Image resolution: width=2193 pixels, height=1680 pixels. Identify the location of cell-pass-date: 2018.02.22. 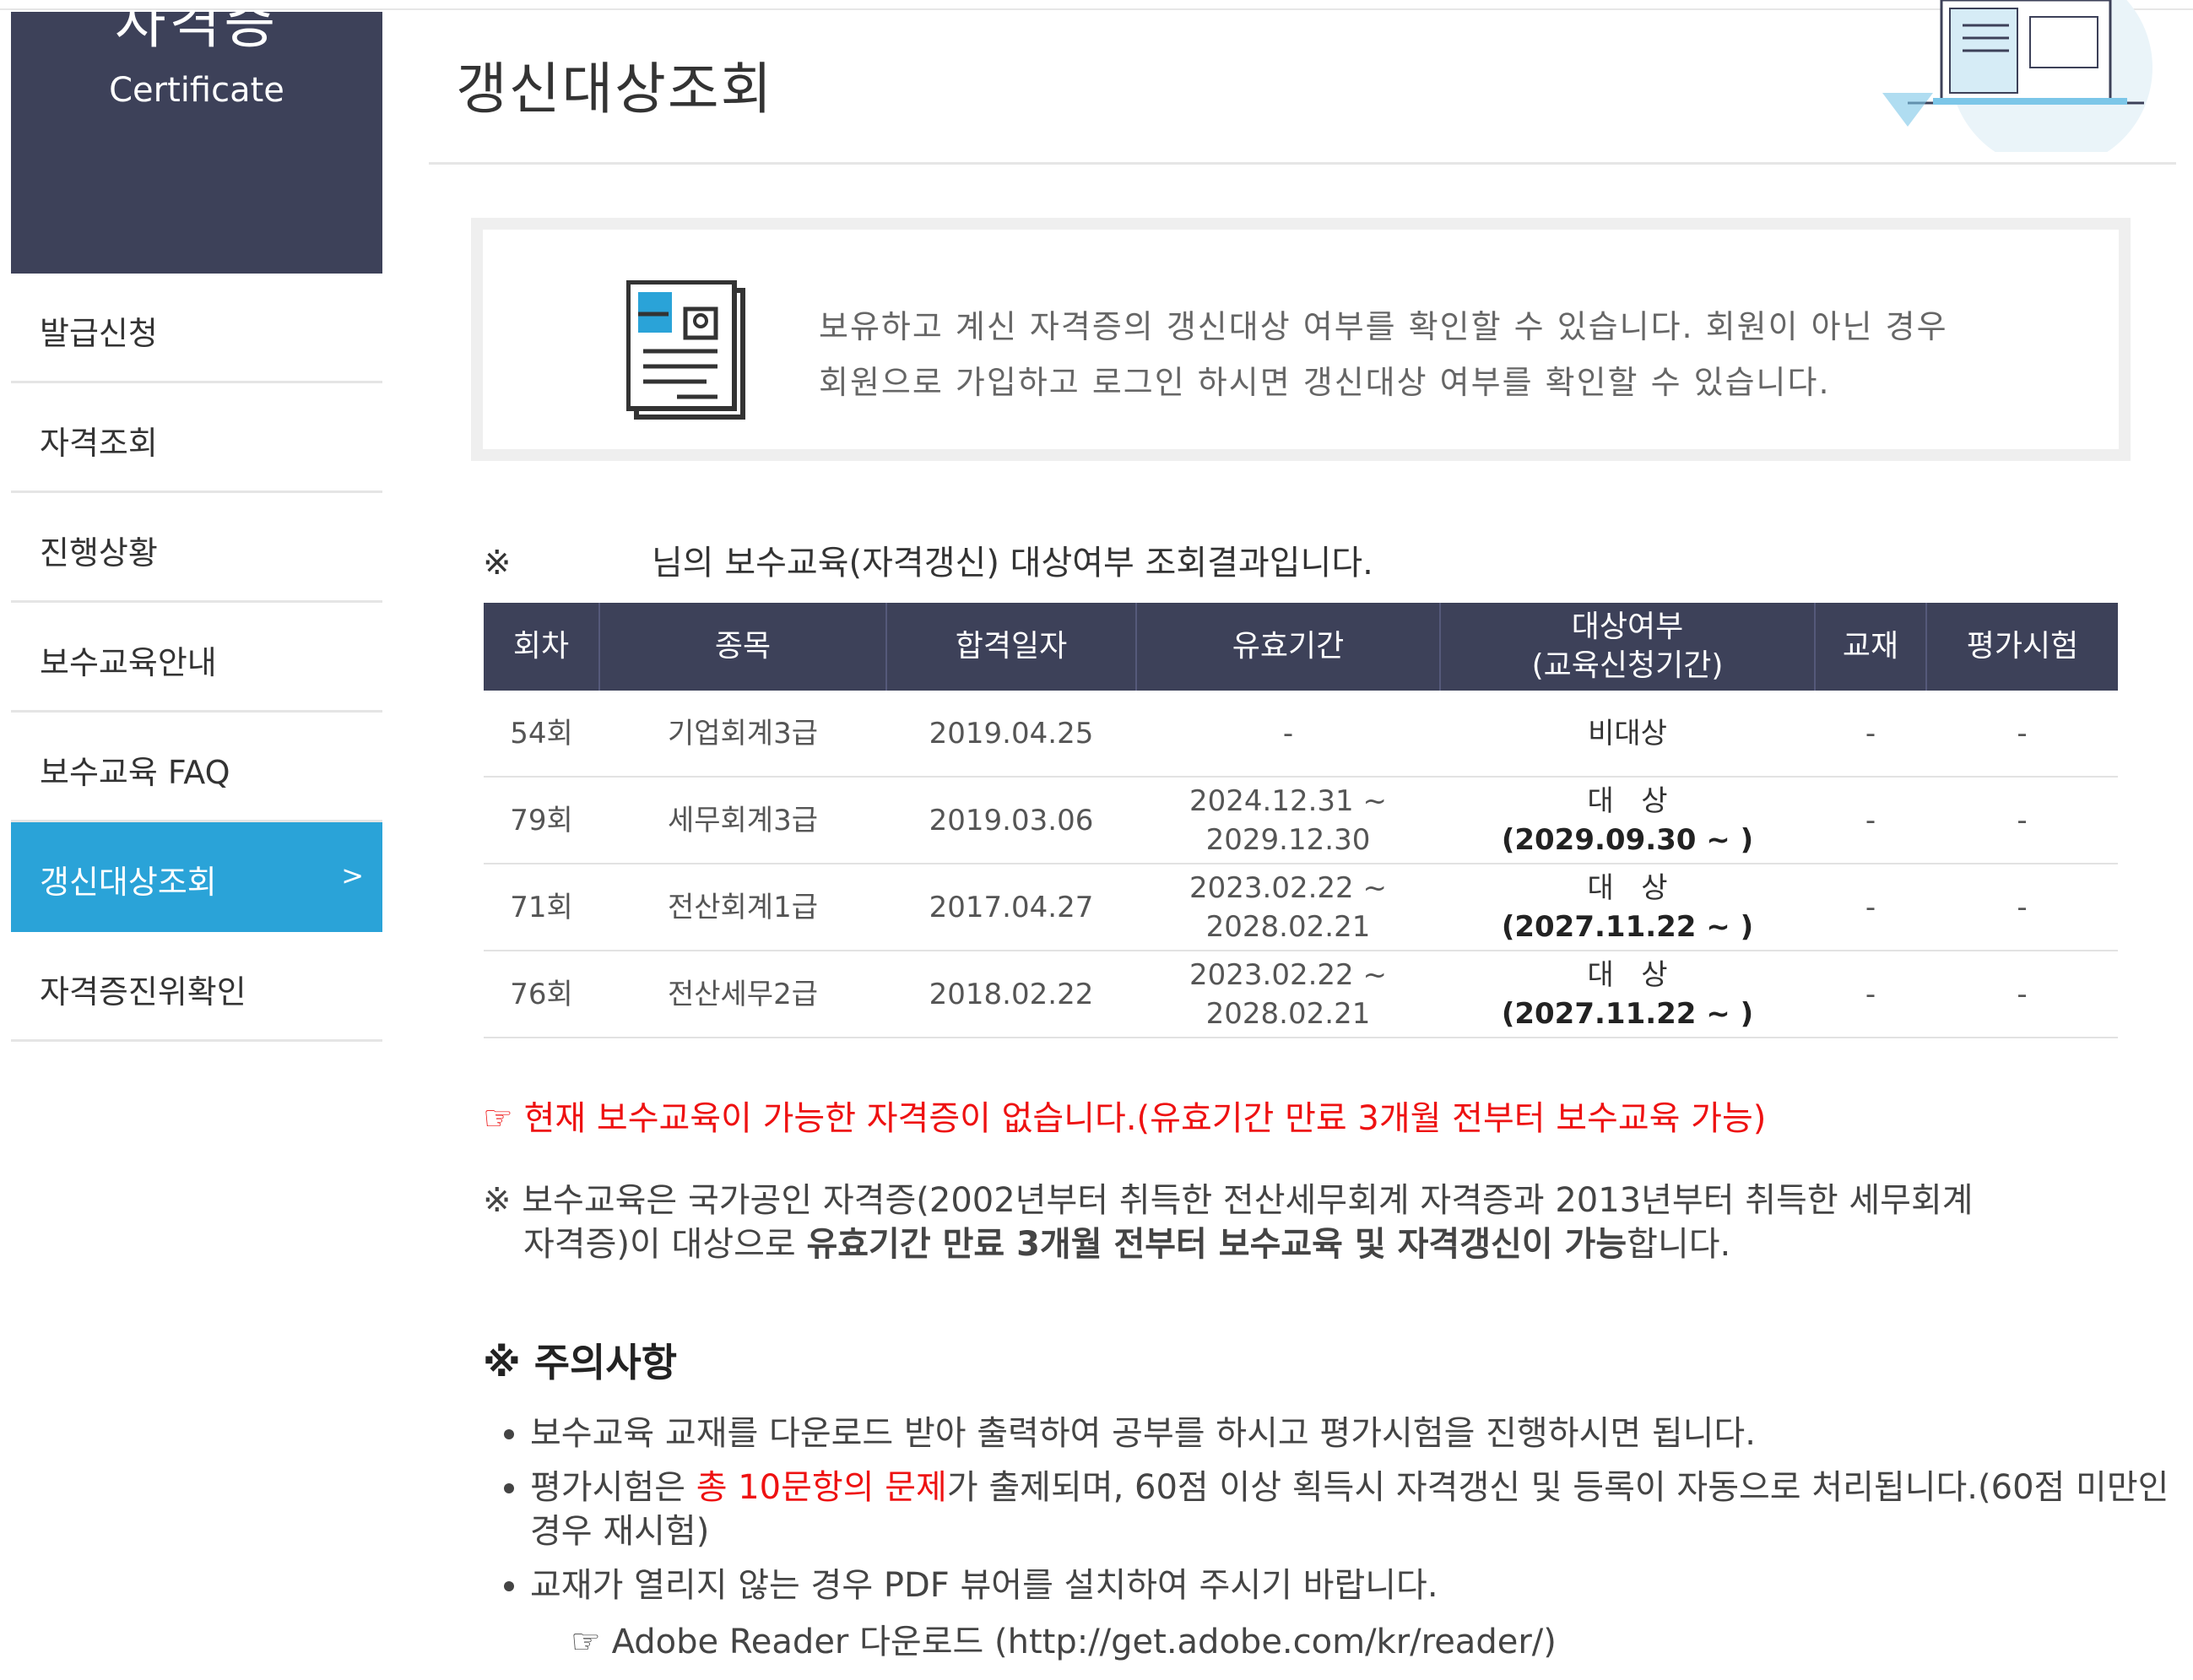
(1011, 995).